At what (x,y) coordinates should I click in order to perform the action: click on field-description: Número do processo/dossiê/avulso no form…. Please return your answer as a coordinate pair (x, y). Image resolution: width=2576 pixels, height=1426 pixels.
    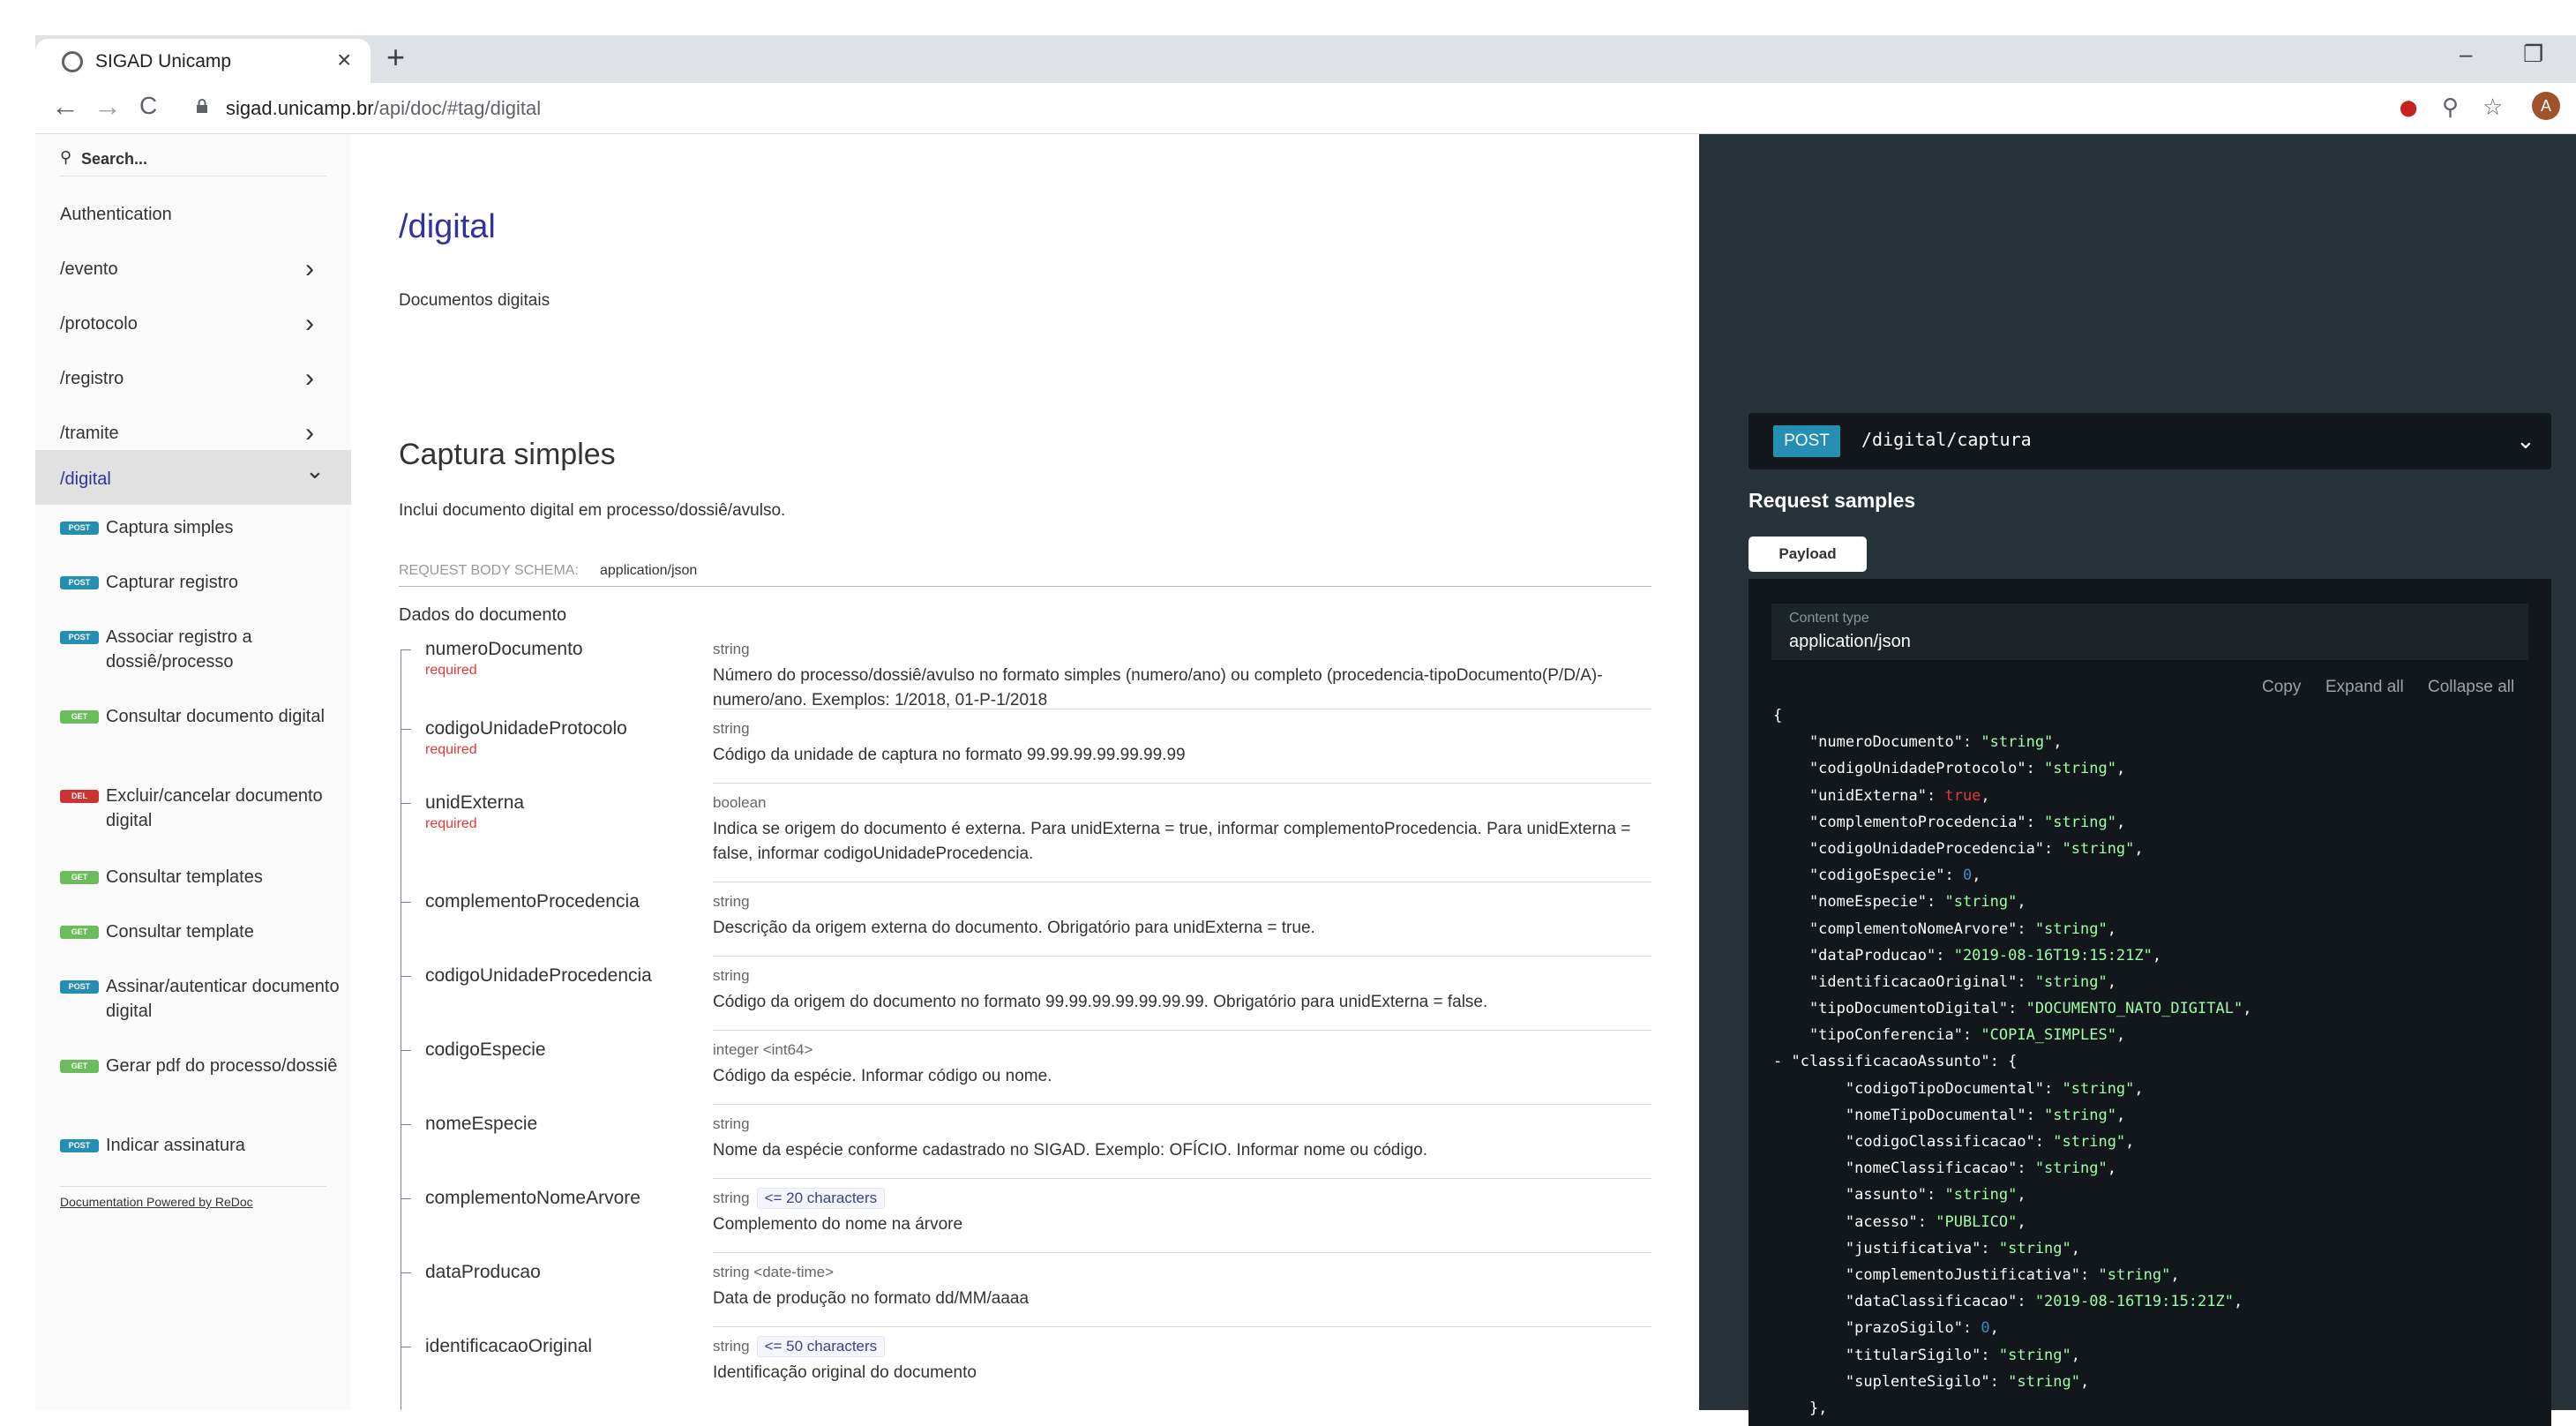
    Looking at the image, I should click on (1158, 687).